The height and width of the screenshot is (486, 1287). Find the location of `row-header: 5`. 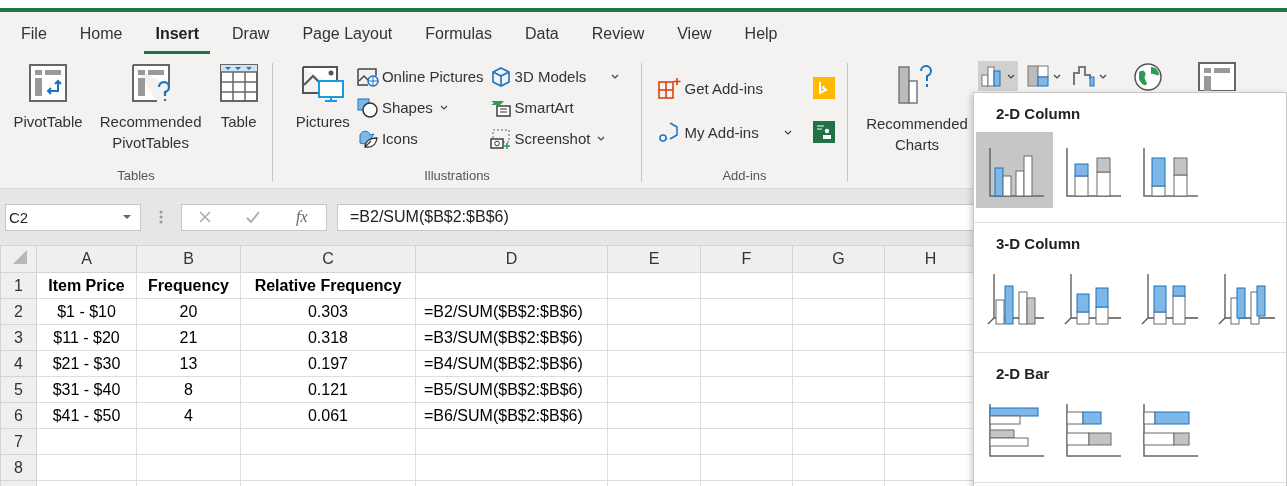

row-header: 5 is located at coordinates (18, 389).